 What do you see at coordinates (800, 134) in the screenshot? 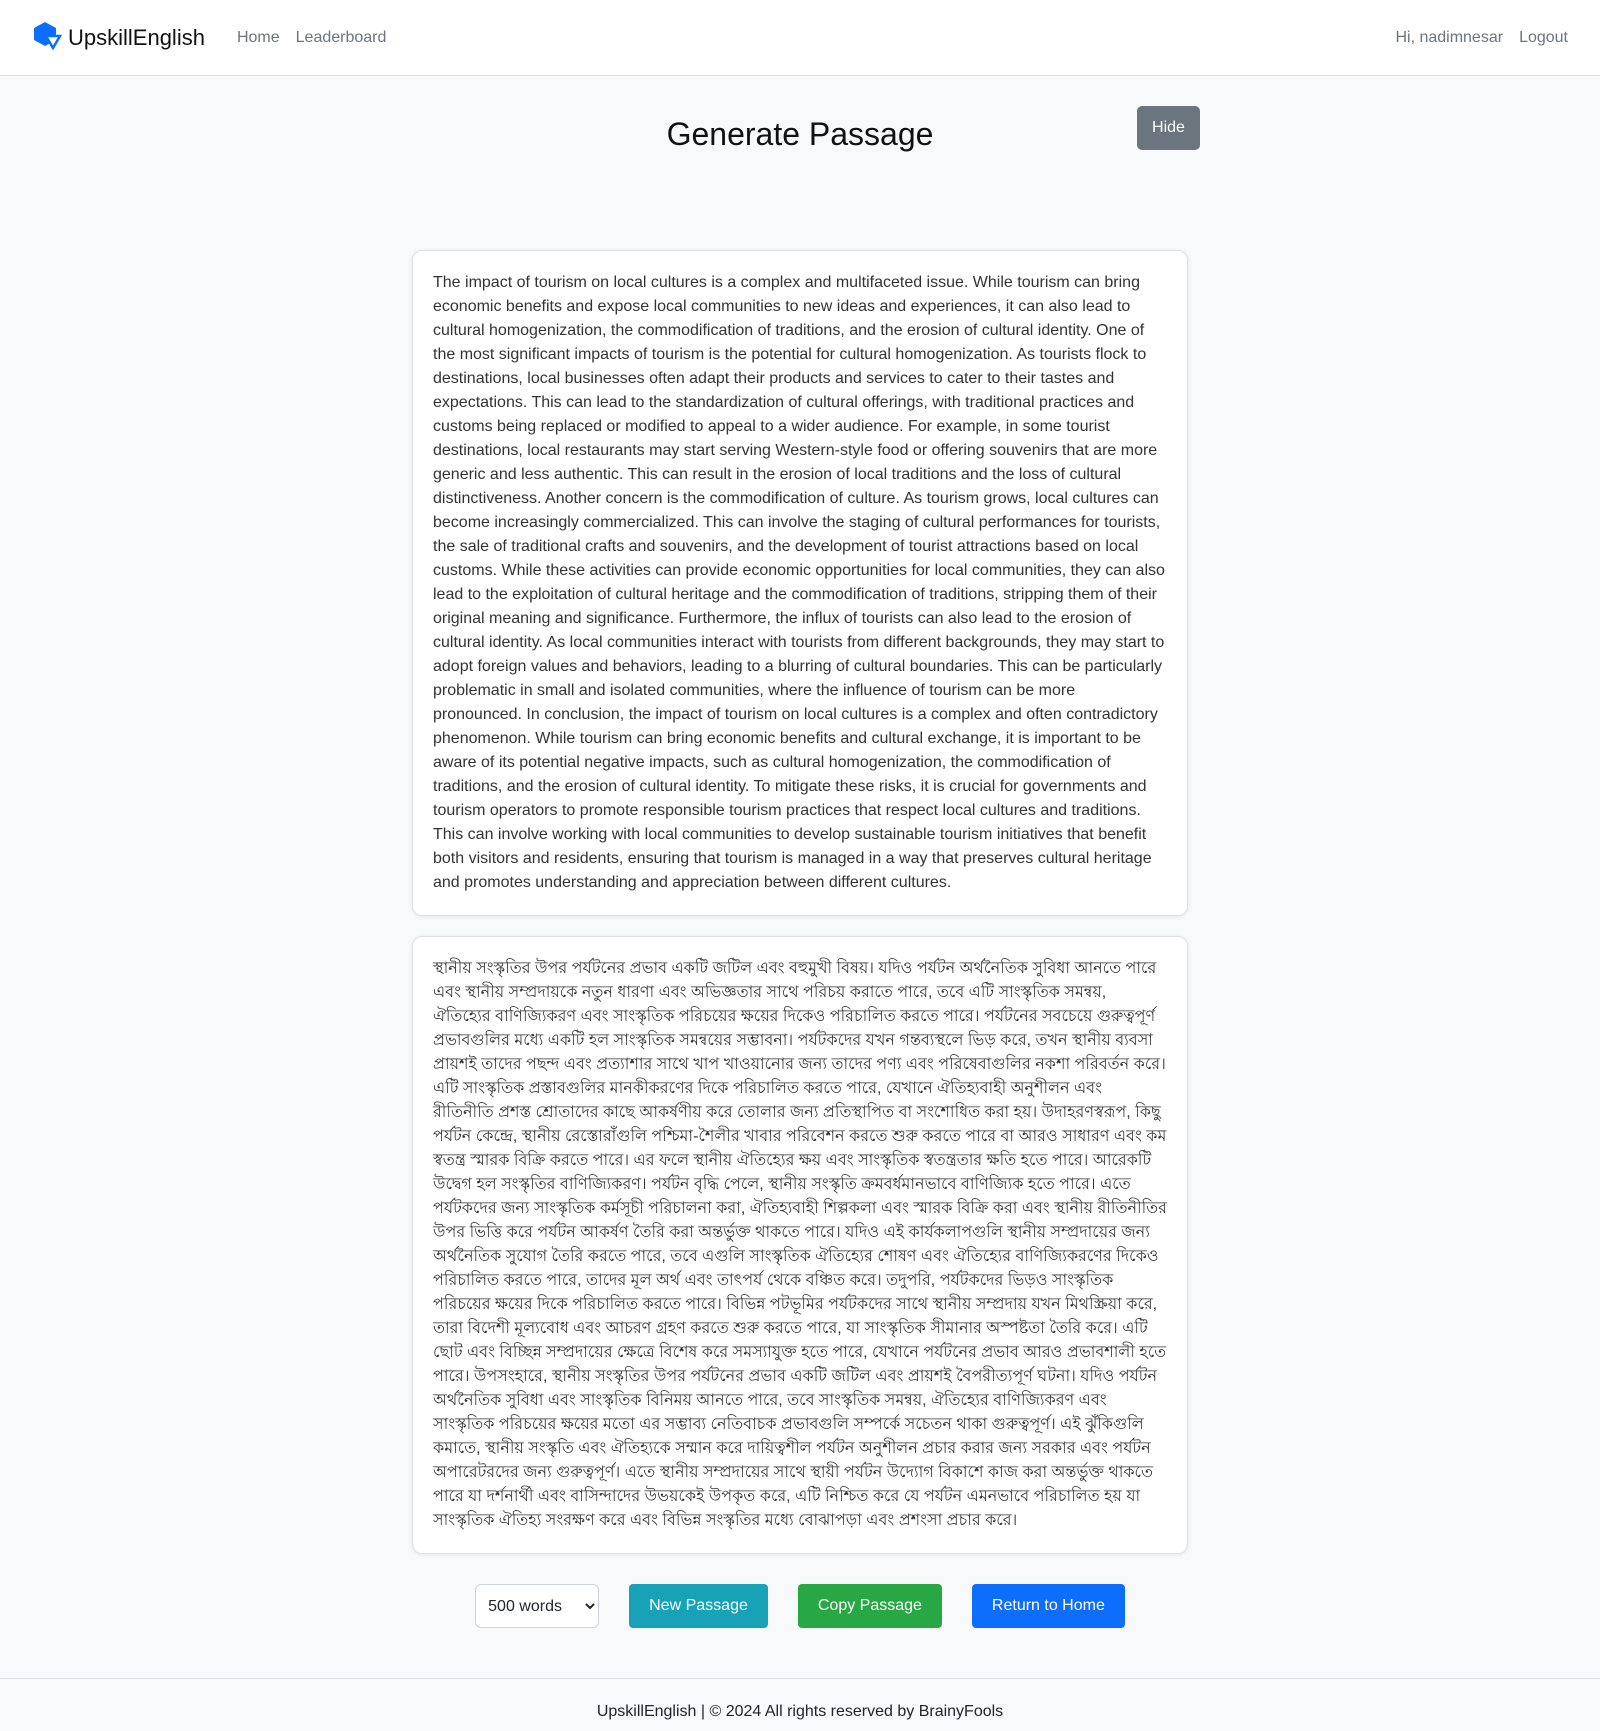
I see `page-title: Generate Passage` at bounding box center [800, 134].